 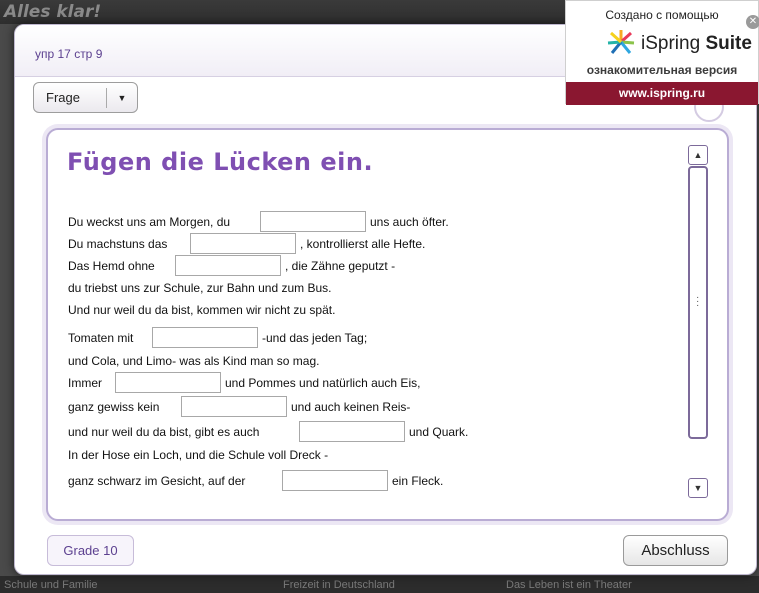 I want to click on watermark-brand-bold: Suite, so click(x=728, y=43).